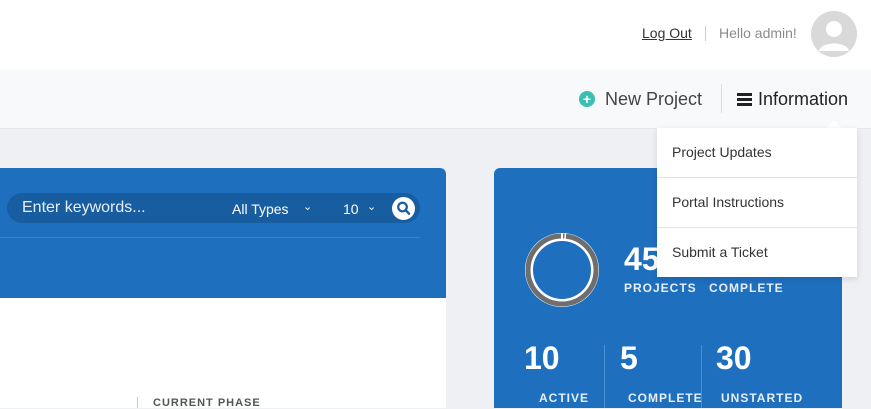  What do you see at coordinates (834, 124) in the screenshot?
I see `dropdown-caret` at bounding box center [834, 124].